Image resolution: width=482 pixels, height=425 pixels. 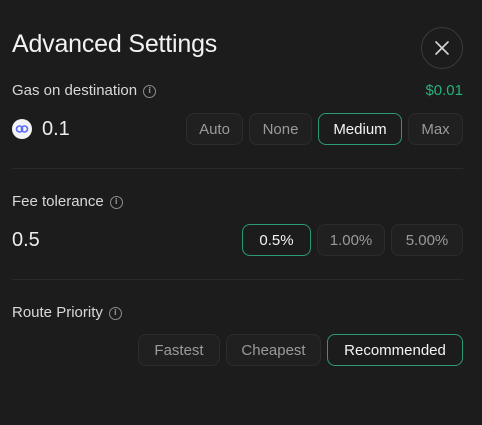 I want to click on route-option-fastest: Fastest, so click(x=179, y=350).